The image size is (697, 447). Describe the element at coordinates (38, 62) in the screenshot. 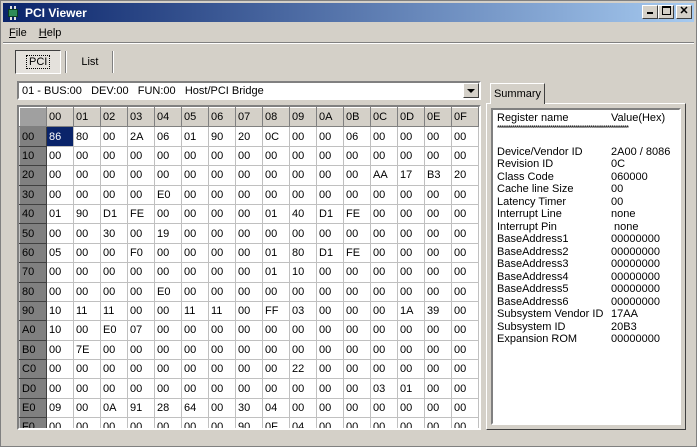

I see `pci-view-button: PCI` at that location.